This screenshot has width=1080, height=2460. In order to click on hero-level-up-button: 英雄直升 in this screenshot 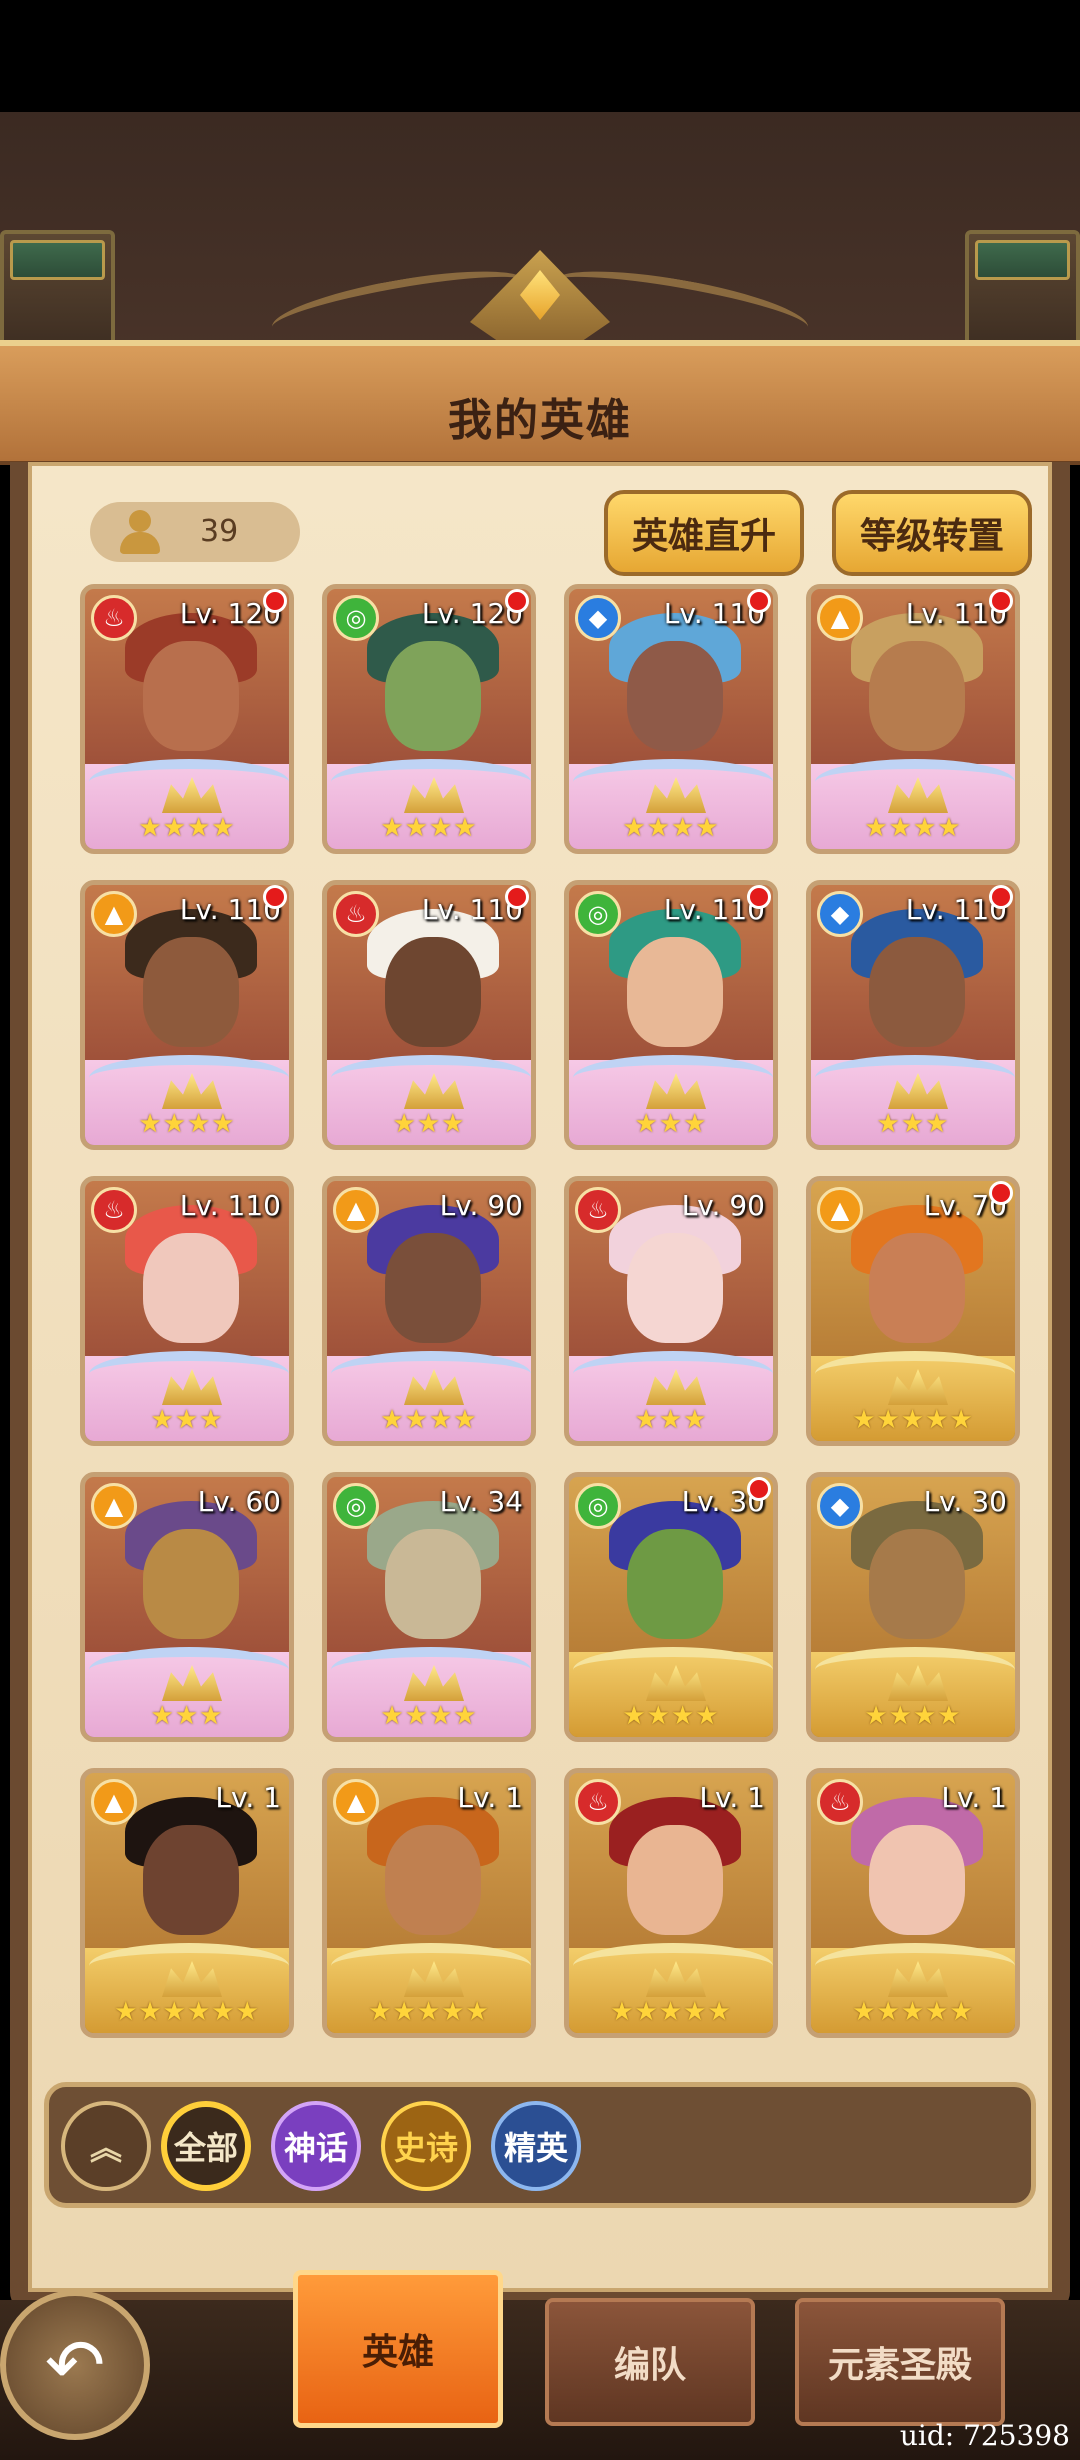, I will do `click(704, 533)`.